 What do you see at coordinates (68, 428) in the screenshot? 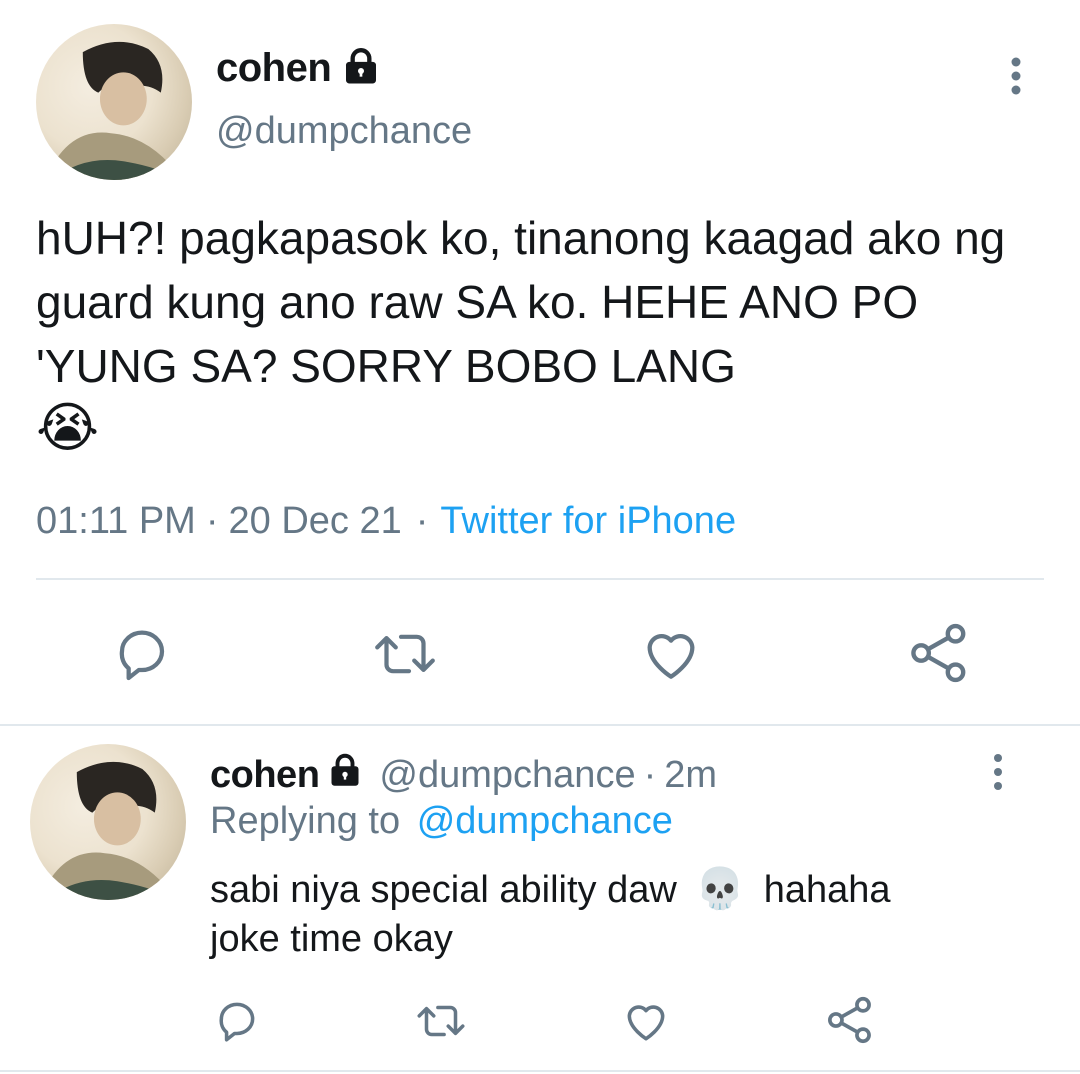
I see `main-tweet-emoji: 😭` at bounding box center [68, 428].